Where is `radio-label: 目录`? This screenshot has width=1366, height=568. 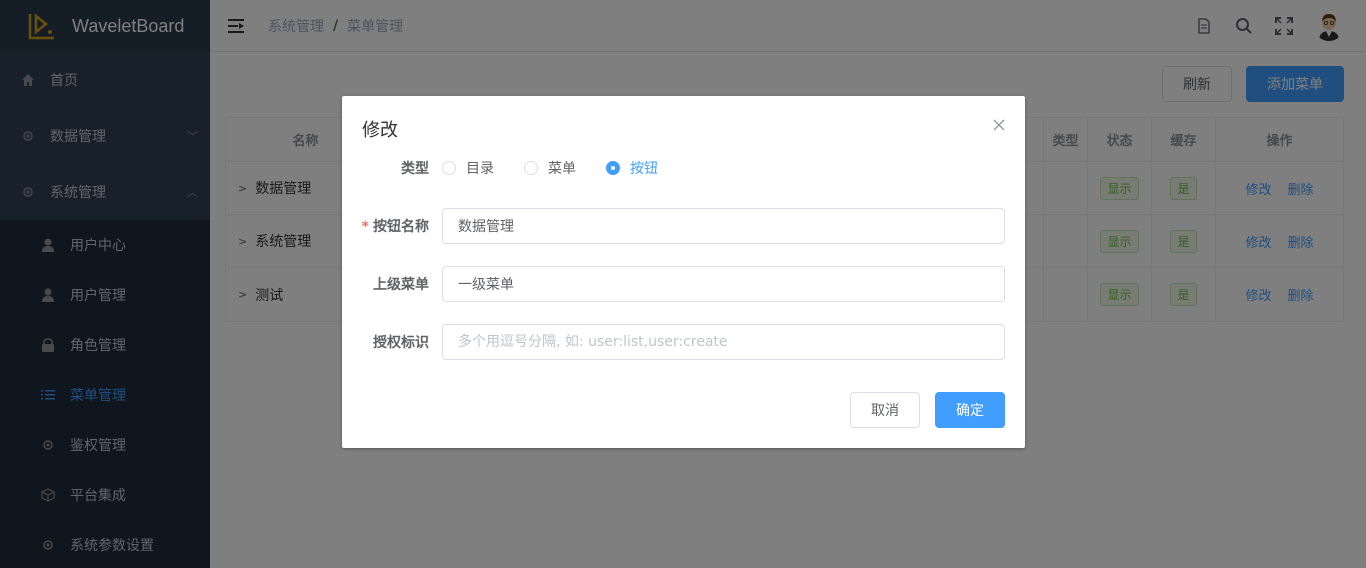
radio-label: 目录 is located at coordinates (480, 169).